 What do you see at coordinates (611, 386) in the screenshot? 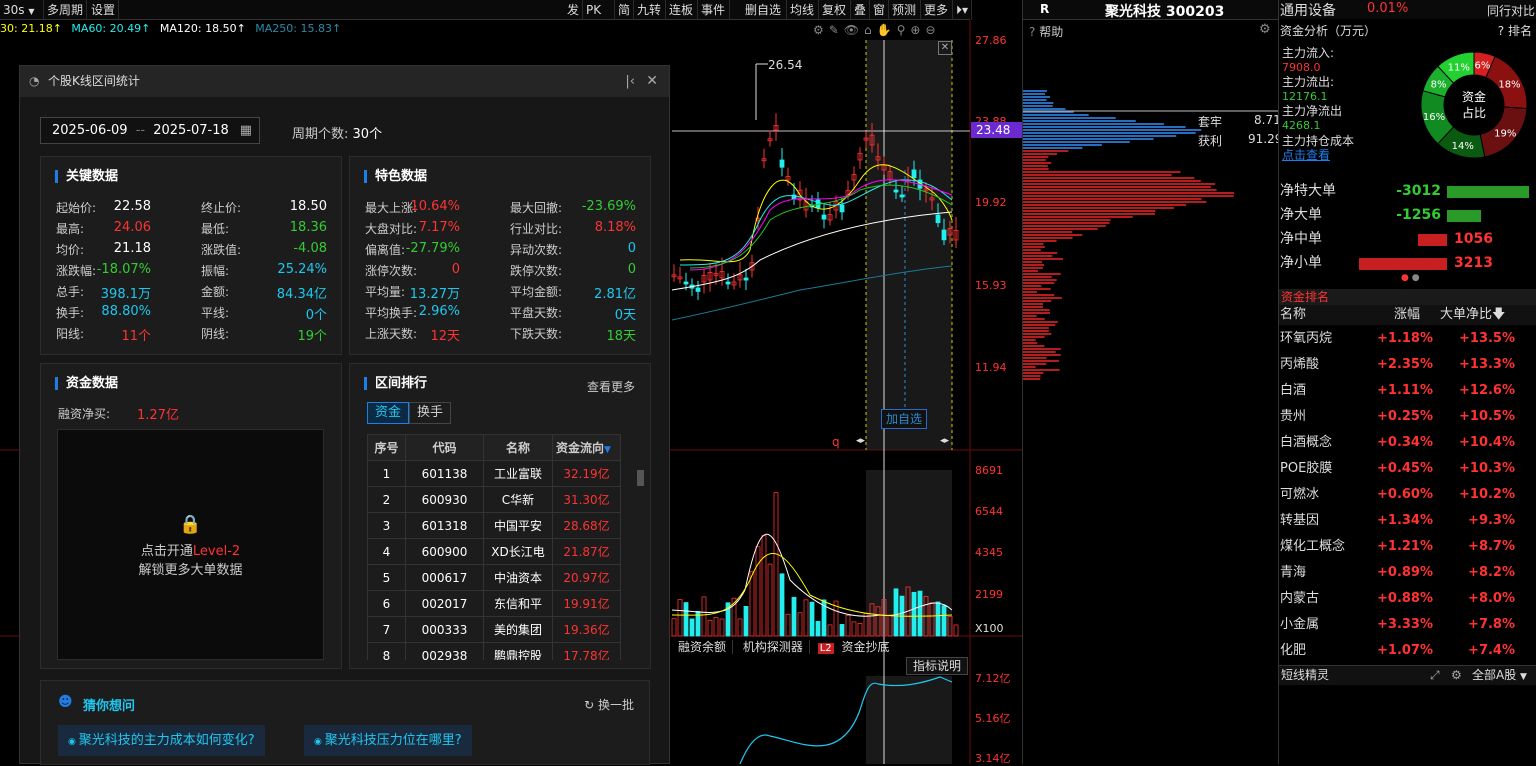
I see `view-more-link: 查看更多` at bounding box center [611, 386].